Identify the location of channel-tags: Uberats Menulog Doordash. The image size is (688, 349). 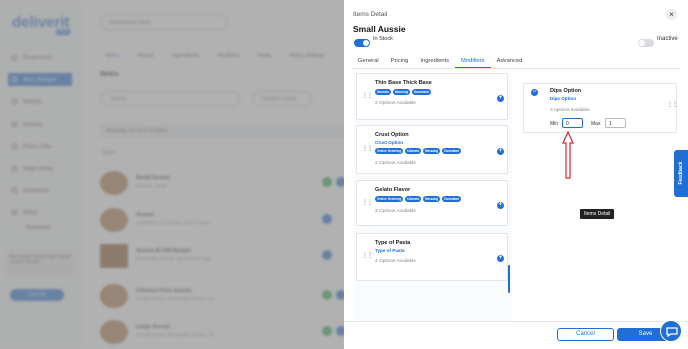
(403, 92).